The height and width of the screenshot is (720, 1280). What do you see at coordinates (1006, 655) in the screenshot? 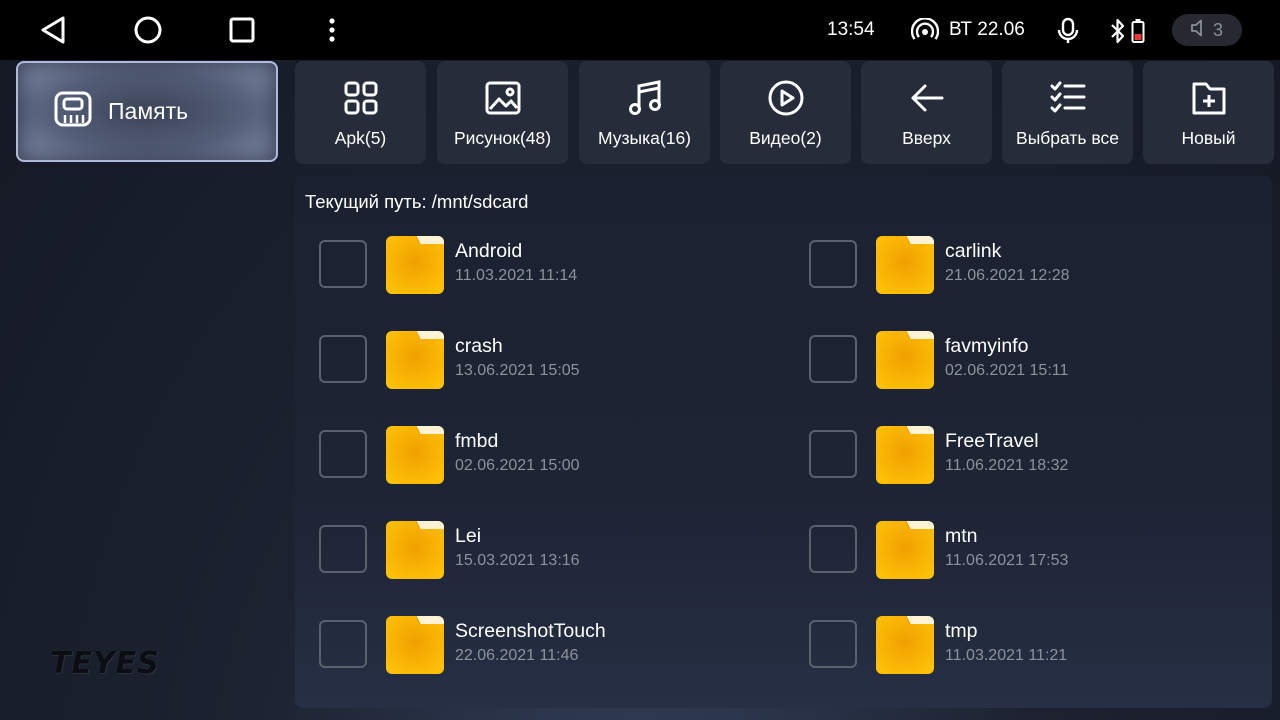
I see `file-date: 11.03.2021 11:21` at bounding box center [1006, 655].